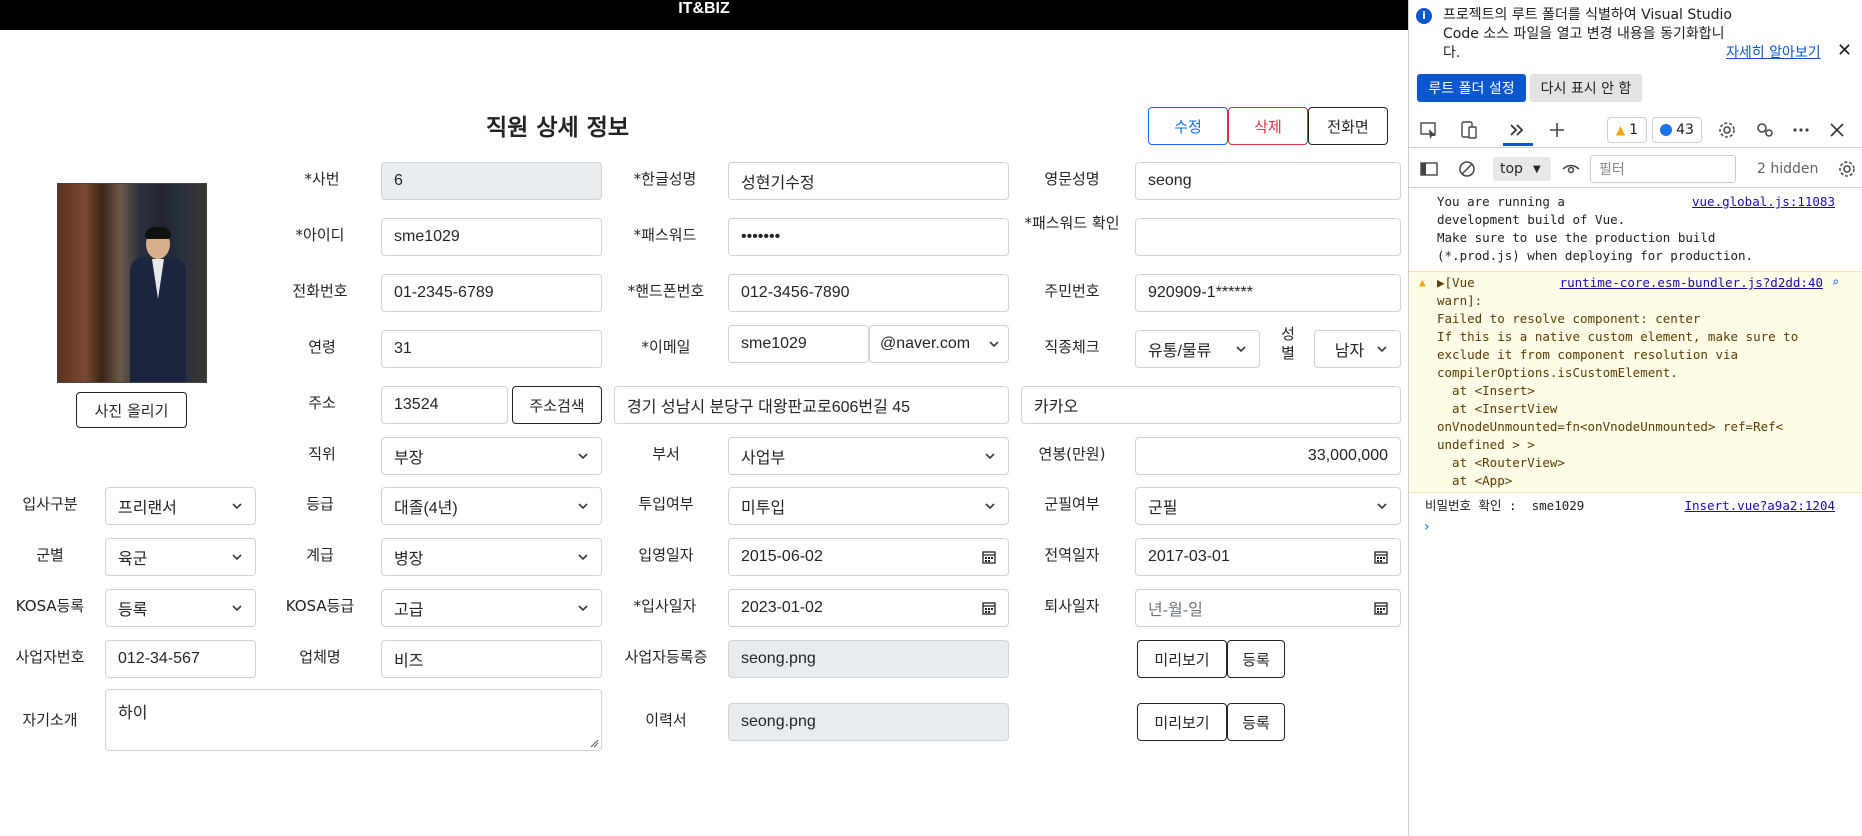 The height and width of the screenshot is (836, 1862). What do you see at coordinates (939, 344) in the screenshot?
I see `email-domain-select: @naver.com` at bounding box center [939, 344].